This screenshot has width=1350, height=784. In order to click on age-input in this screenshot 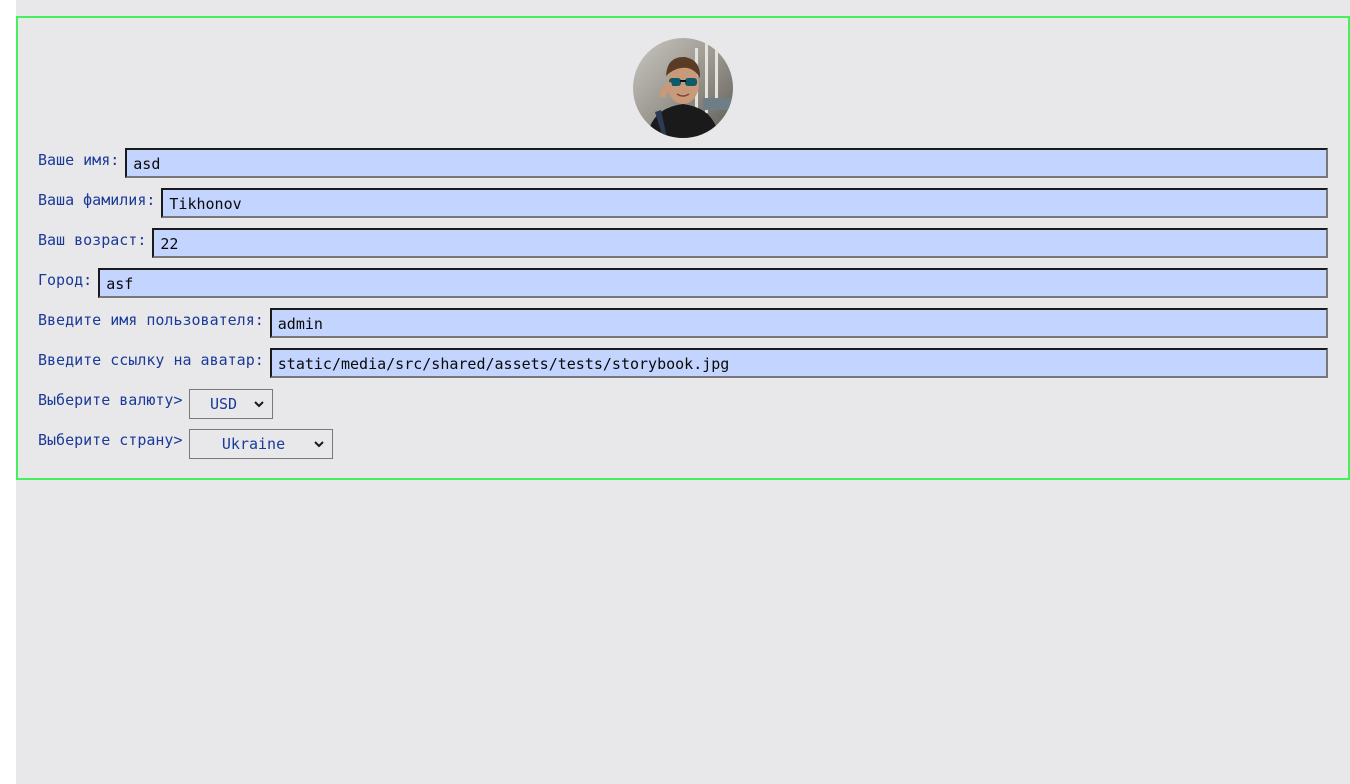, I will do `click(740, 243)`.